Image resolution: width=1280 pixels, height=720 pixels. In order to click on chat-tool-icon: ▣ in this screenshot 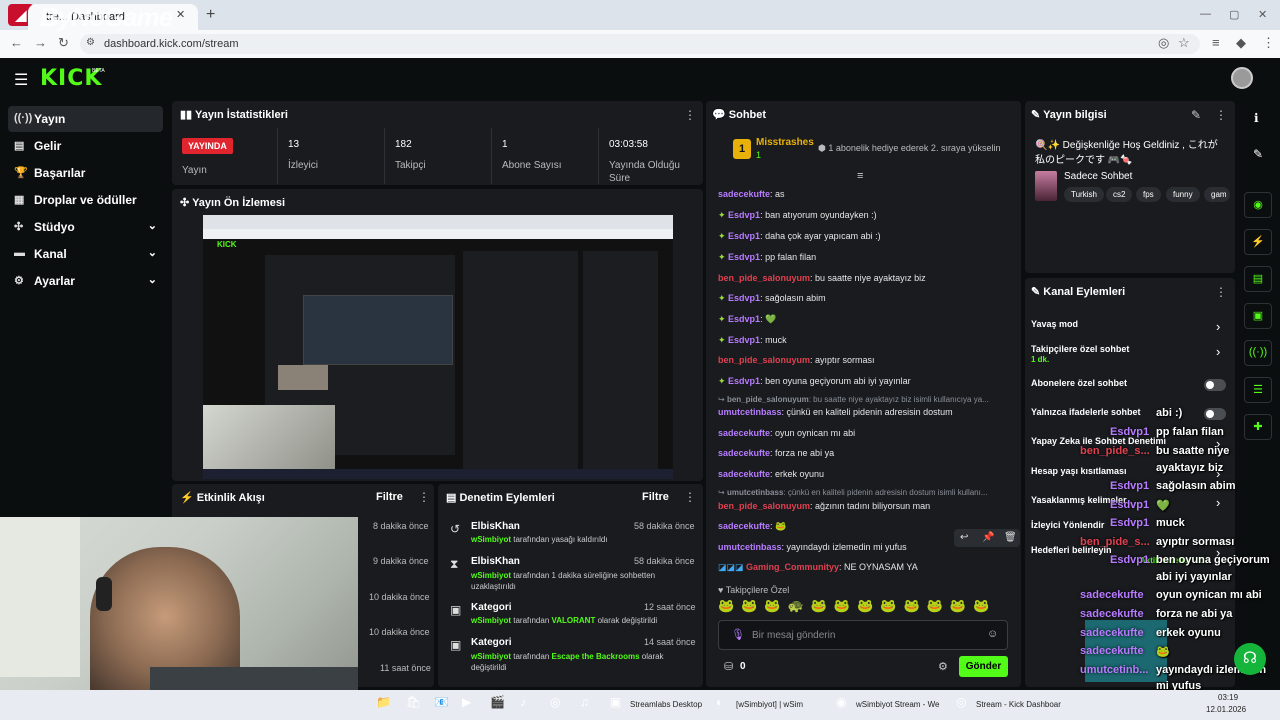, I will do `click(1258, 316)`.